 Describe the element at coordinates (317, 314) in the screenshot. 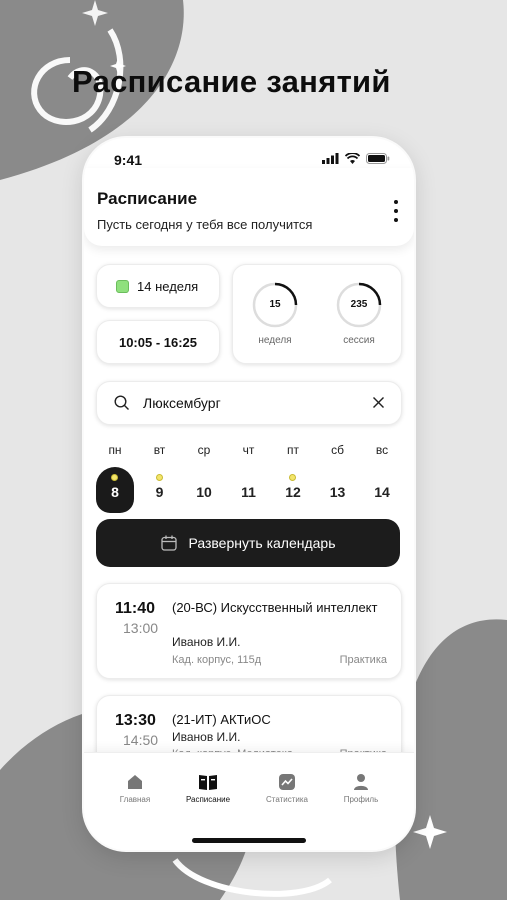

I see `stats-card: 15 неделя 235 сессия` at that location.